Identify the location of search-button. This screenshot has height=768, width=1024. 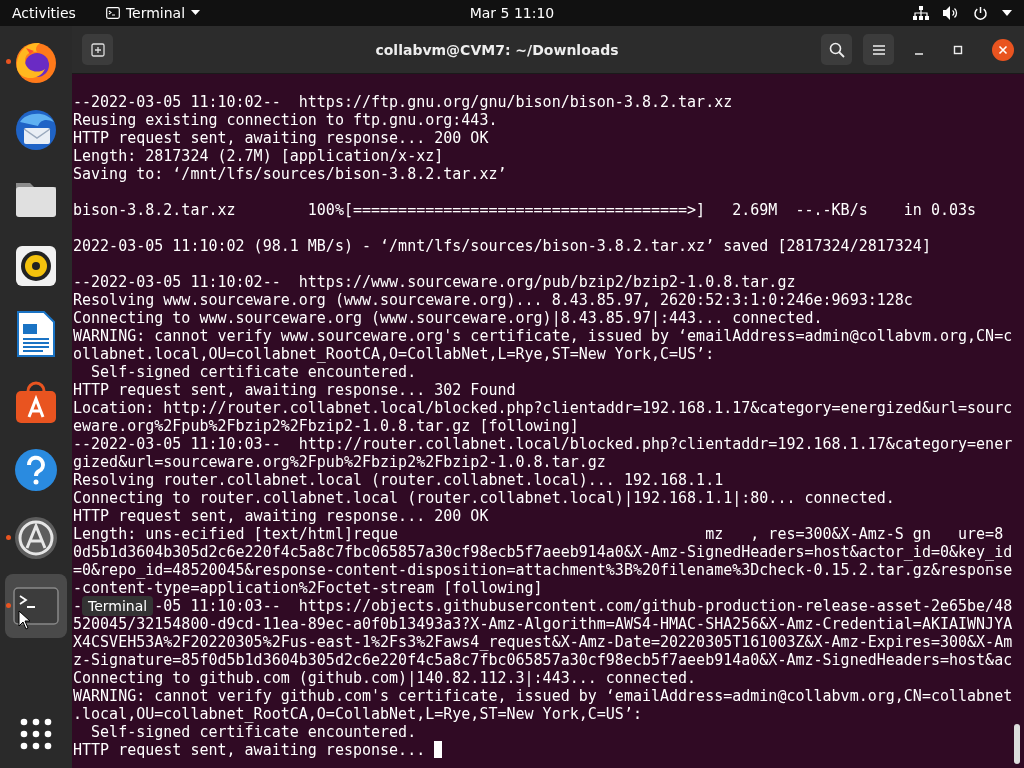
(836, 49).